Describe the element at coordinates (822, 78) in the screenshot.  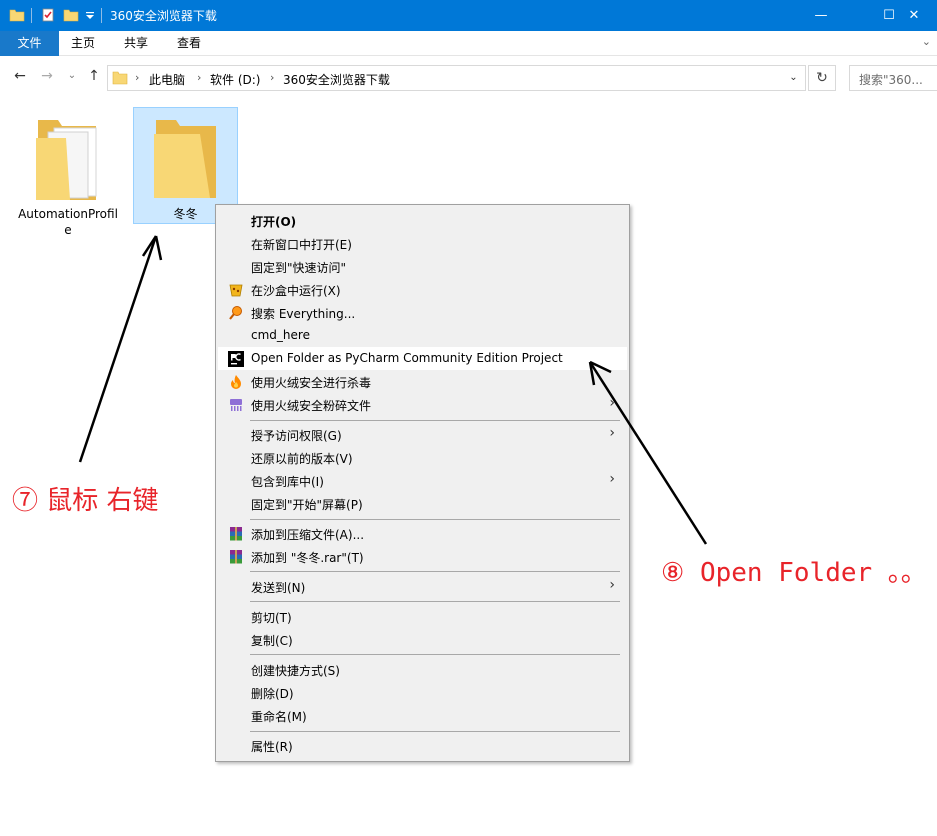
I see `refresh-button: ↻` at that location.